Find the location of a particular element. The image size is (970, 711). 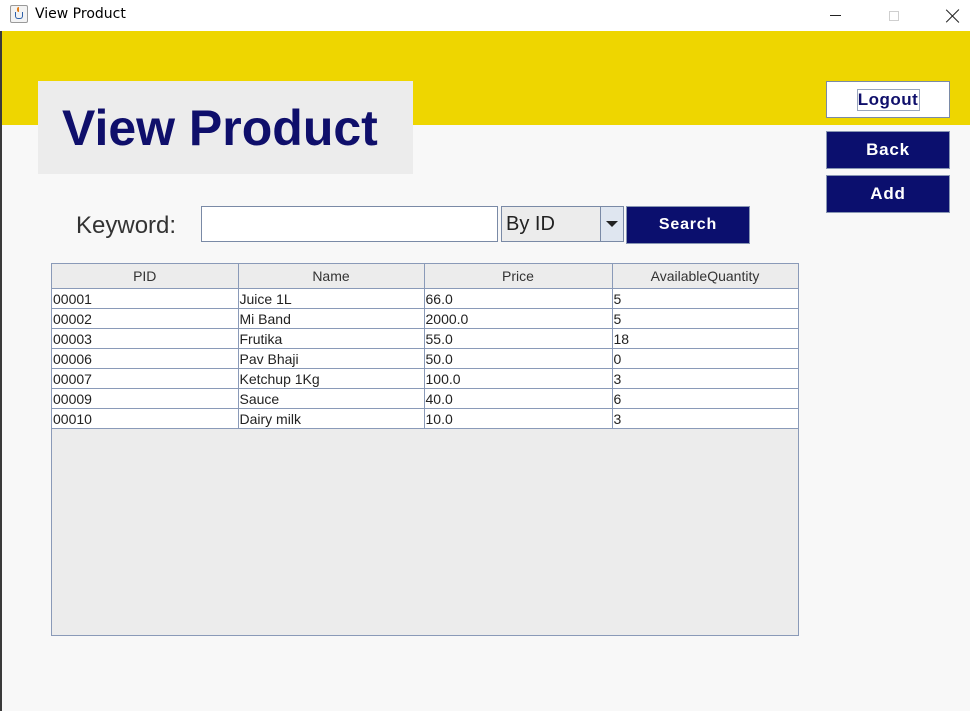

table-cell: 66.0 is located at coordinates (518, 298).